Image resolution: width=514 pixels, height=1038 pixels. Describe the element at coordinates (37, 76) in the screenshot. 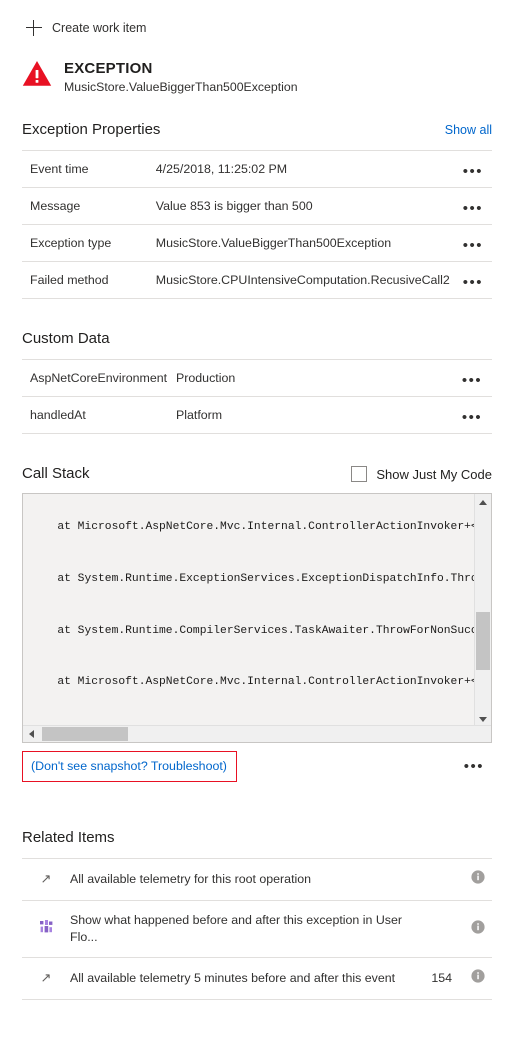

I see `error-triangle-icon` at that location.